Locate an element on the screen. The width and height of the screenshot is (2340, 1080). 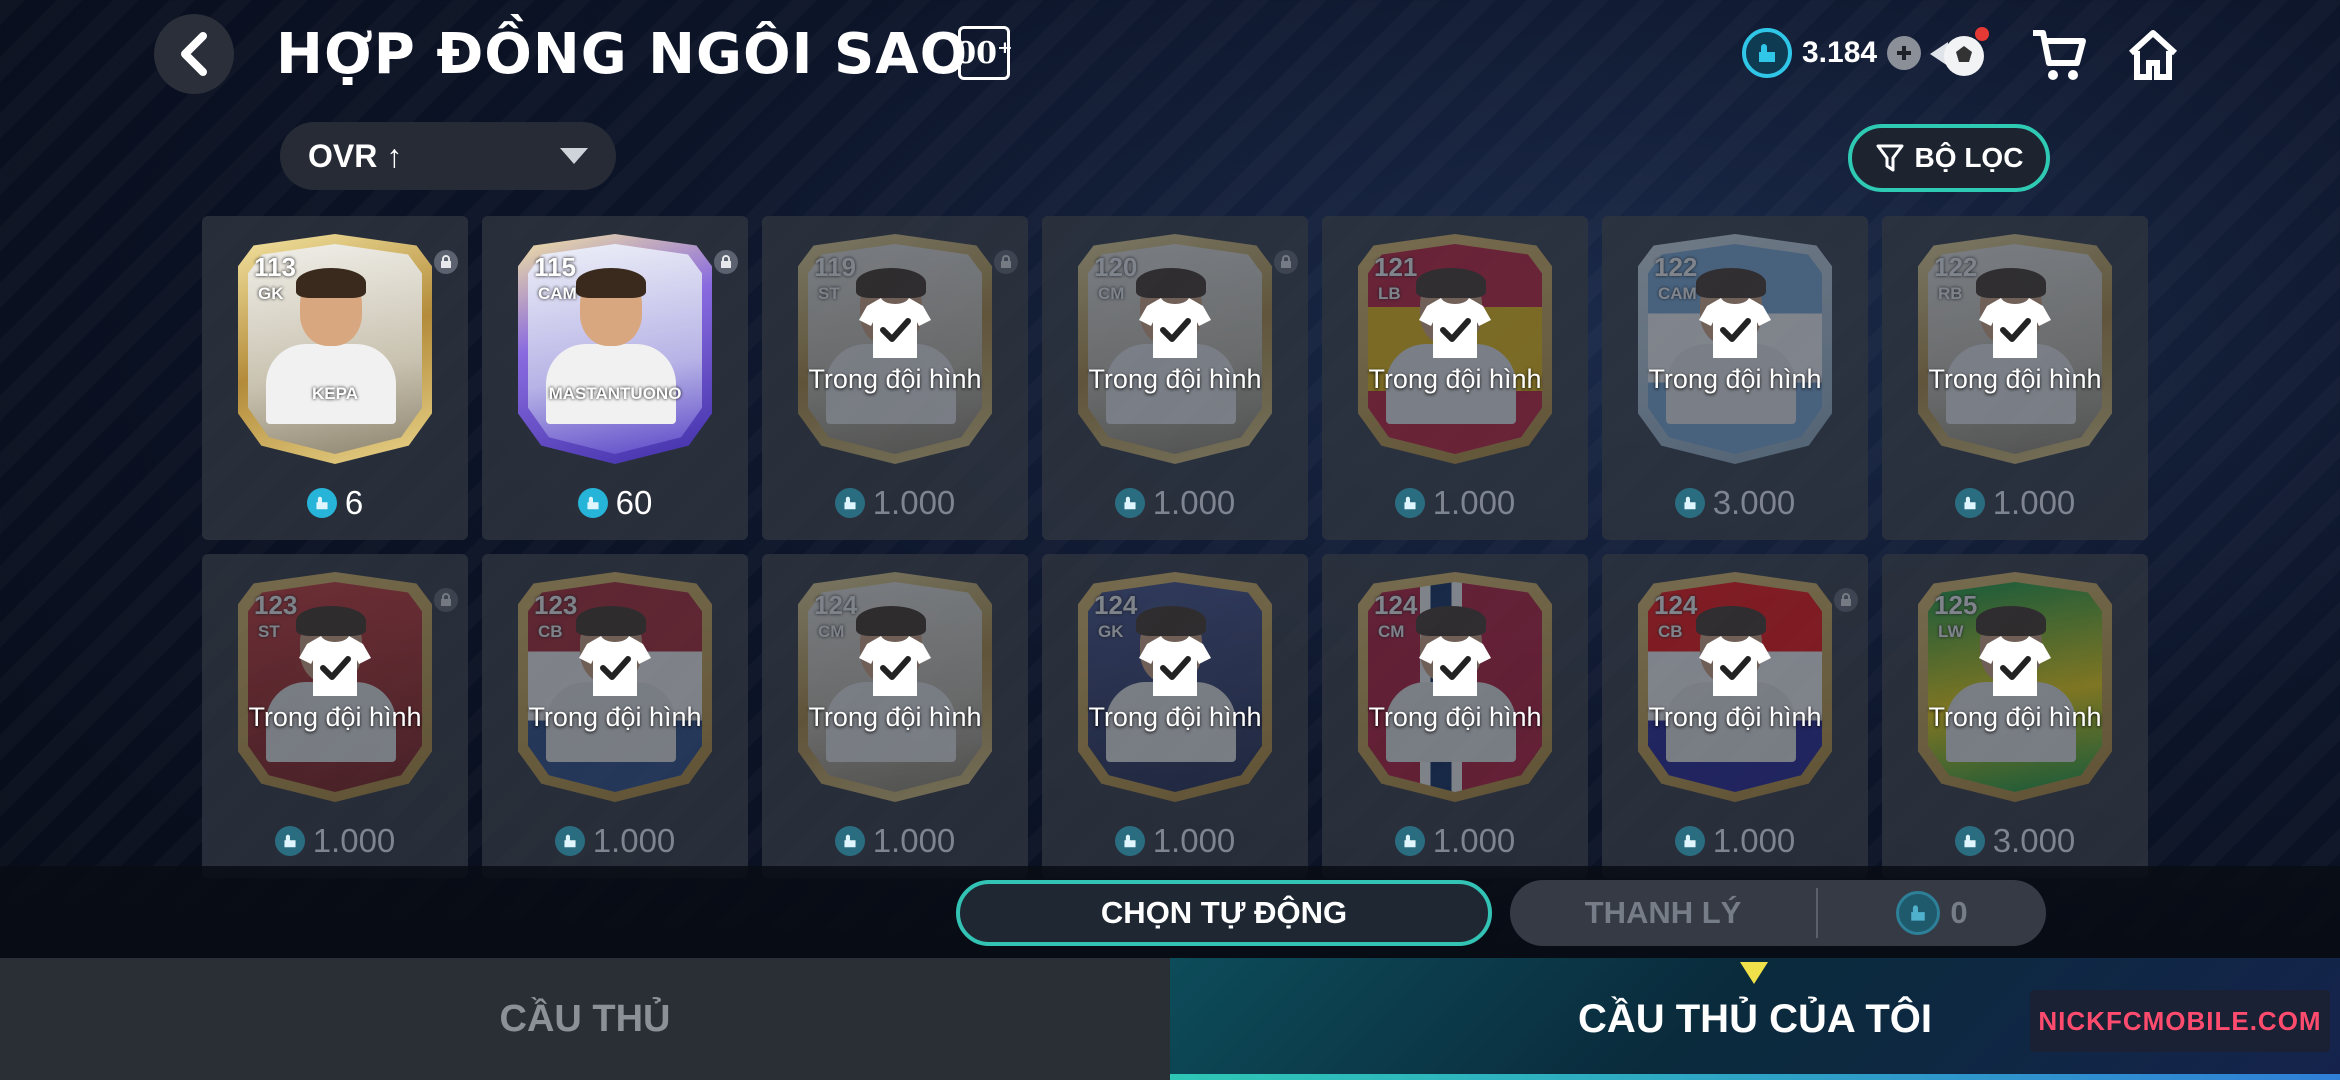
card-price: 3.000 is located at coordinates (1735, 503).